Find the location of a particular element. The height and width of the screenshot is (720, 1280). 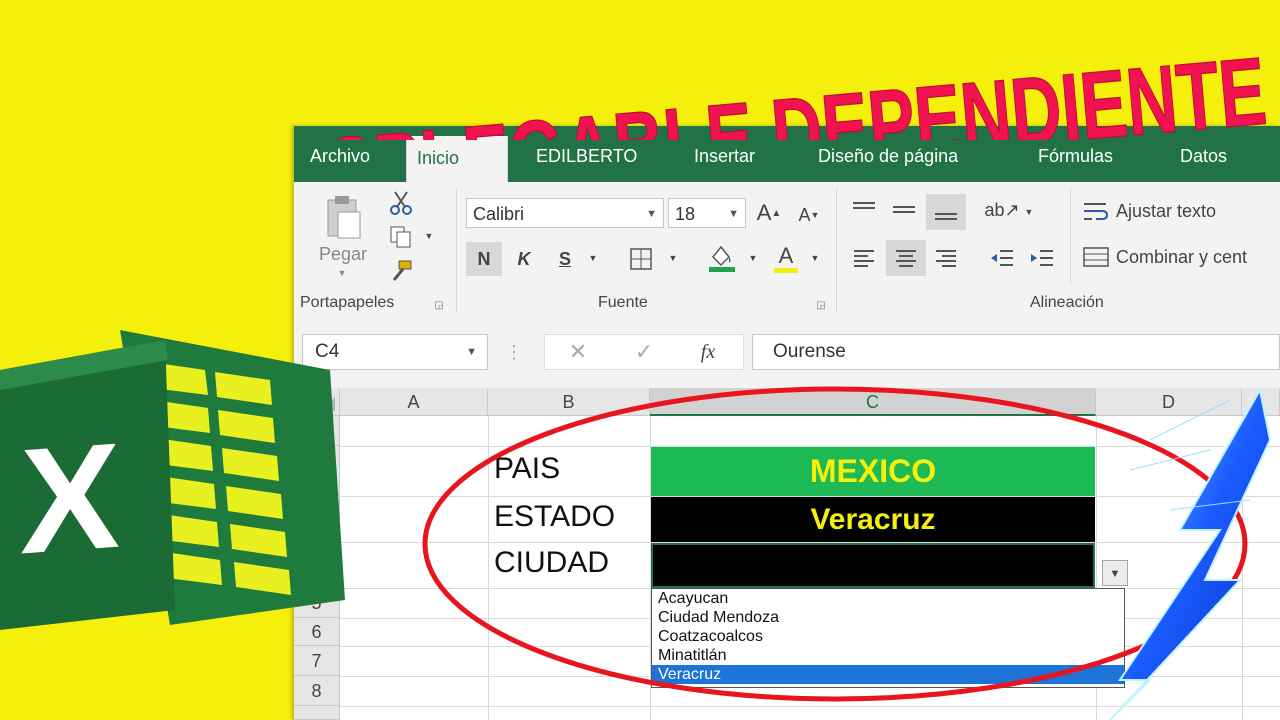

align-middle-icon is located at coordinates (904, 210).